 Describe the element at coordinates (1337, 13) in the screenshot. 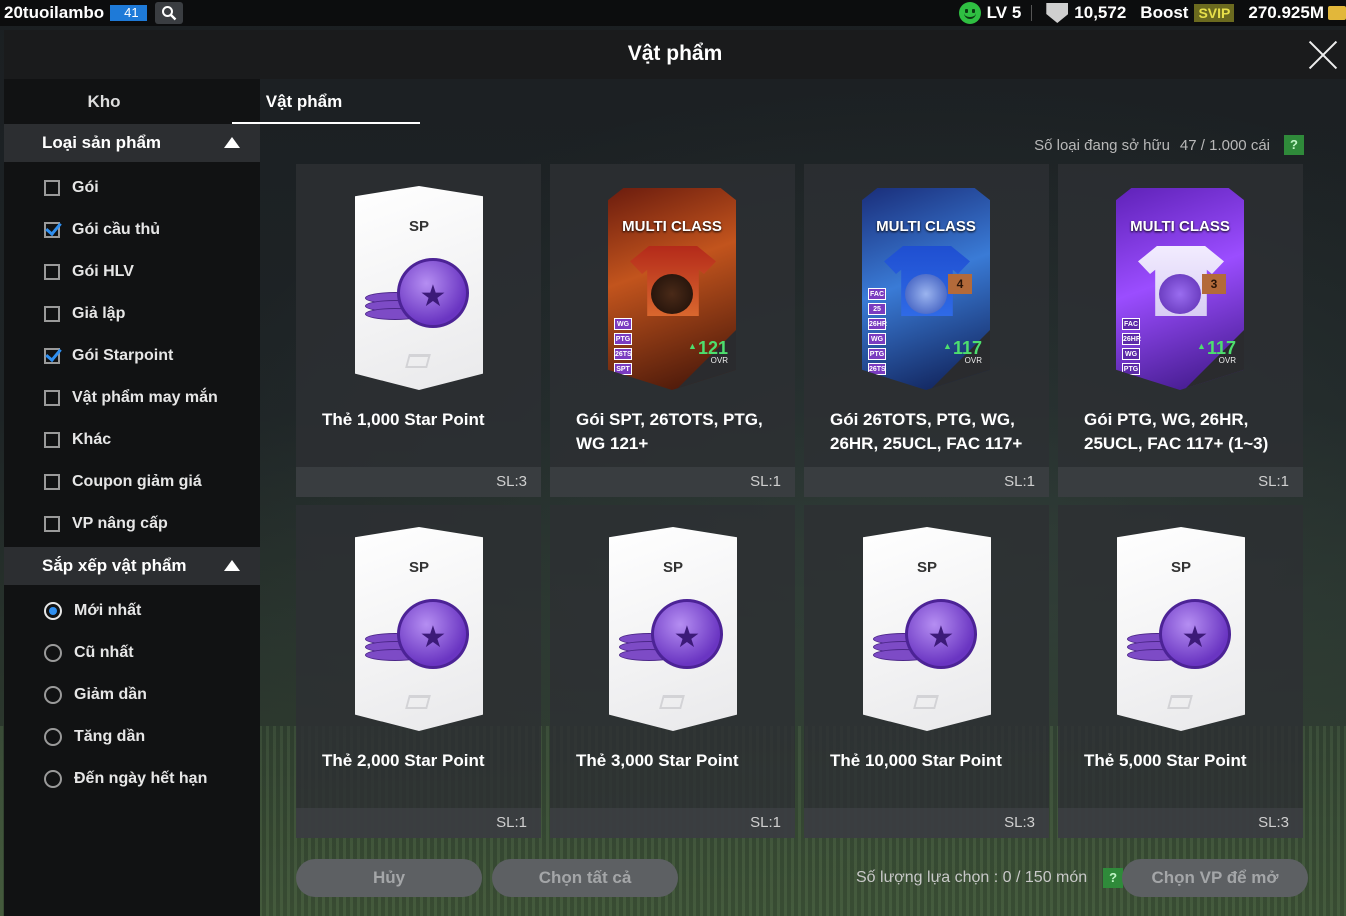

I see `coin-icon` at that location.